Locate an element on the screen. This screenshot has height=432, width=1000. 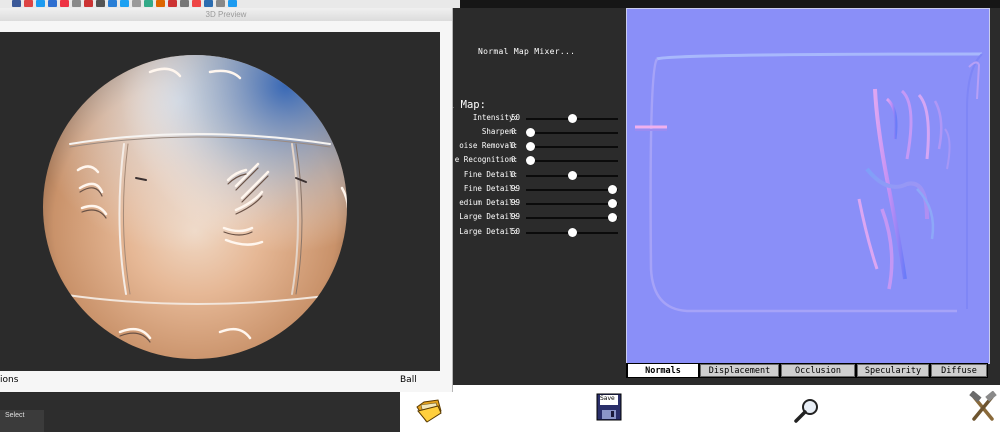
tab-occlusion: Occlusion is located at coordinates (818, 370).